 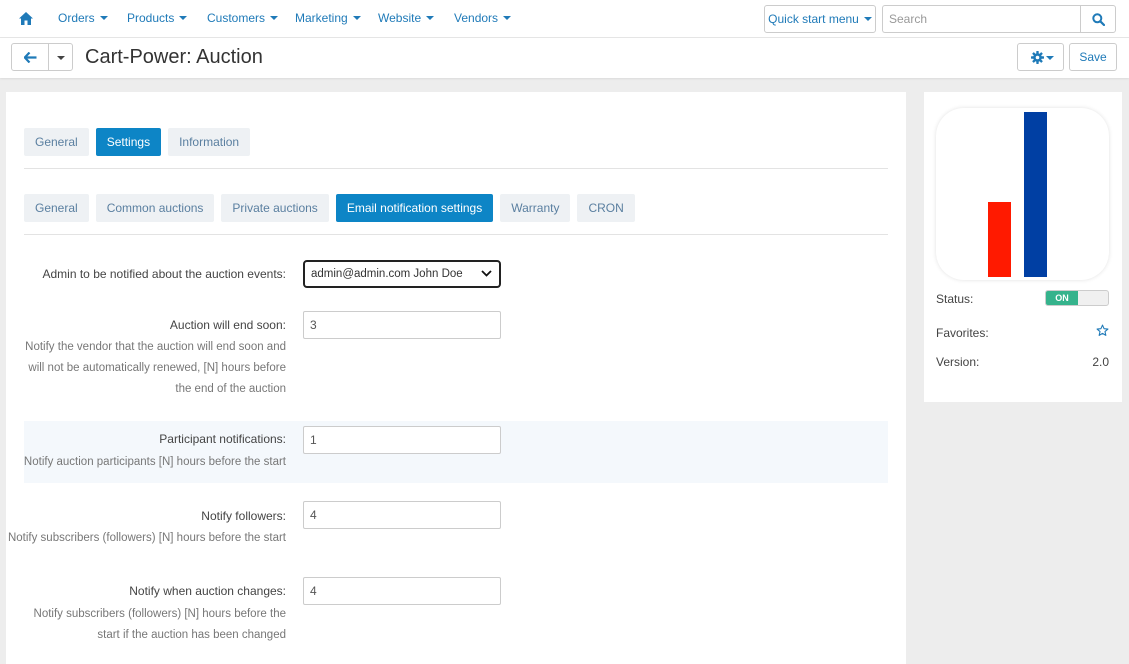 I want to click on nav-vendors: Vendors, so click(x=483, y=18).